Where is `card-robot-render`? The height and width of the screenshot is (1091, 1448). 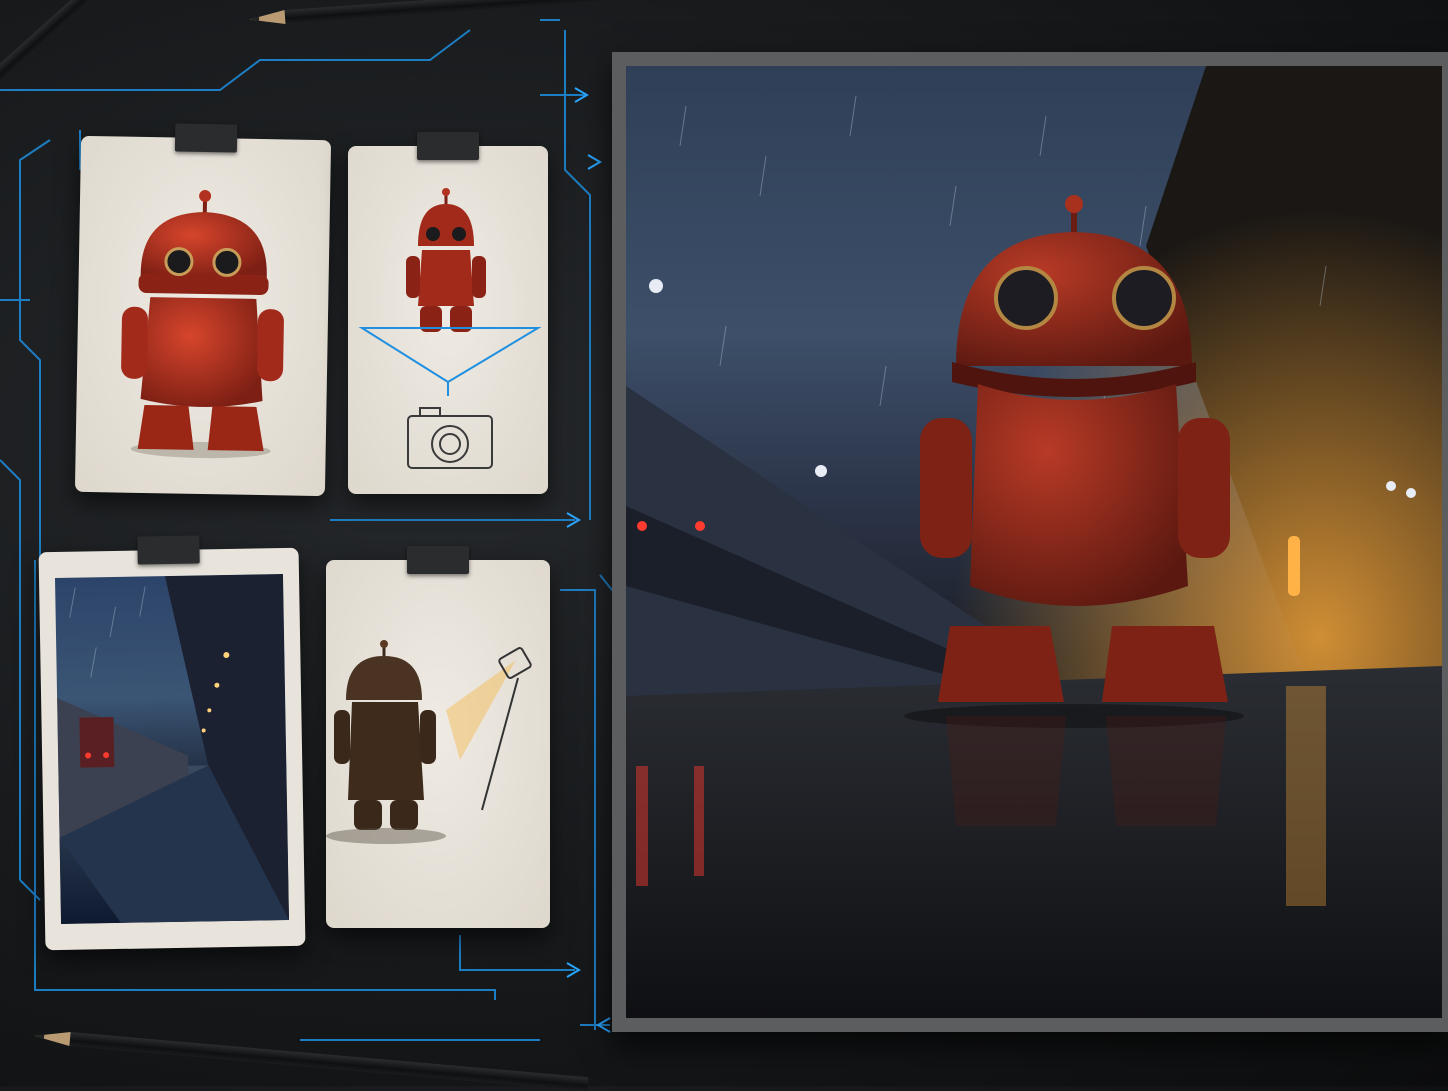
card-robot-render is located at coordinates (203, 316).